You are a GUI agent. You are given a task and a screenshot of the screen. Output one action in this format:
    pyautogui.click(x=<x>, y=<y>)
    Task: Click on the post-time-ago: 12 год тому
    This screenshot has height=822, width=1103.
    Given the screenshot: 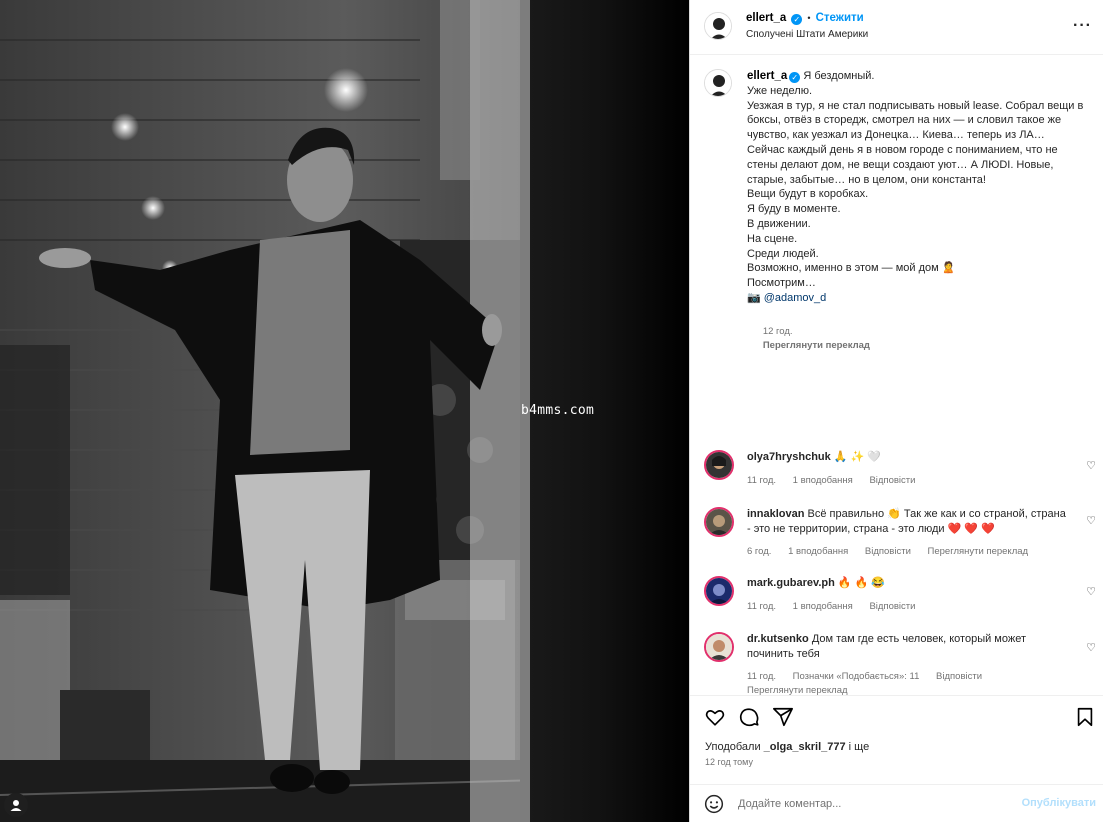 What is the action you would take?
    pyautogui.click(x=729, y=762)
    